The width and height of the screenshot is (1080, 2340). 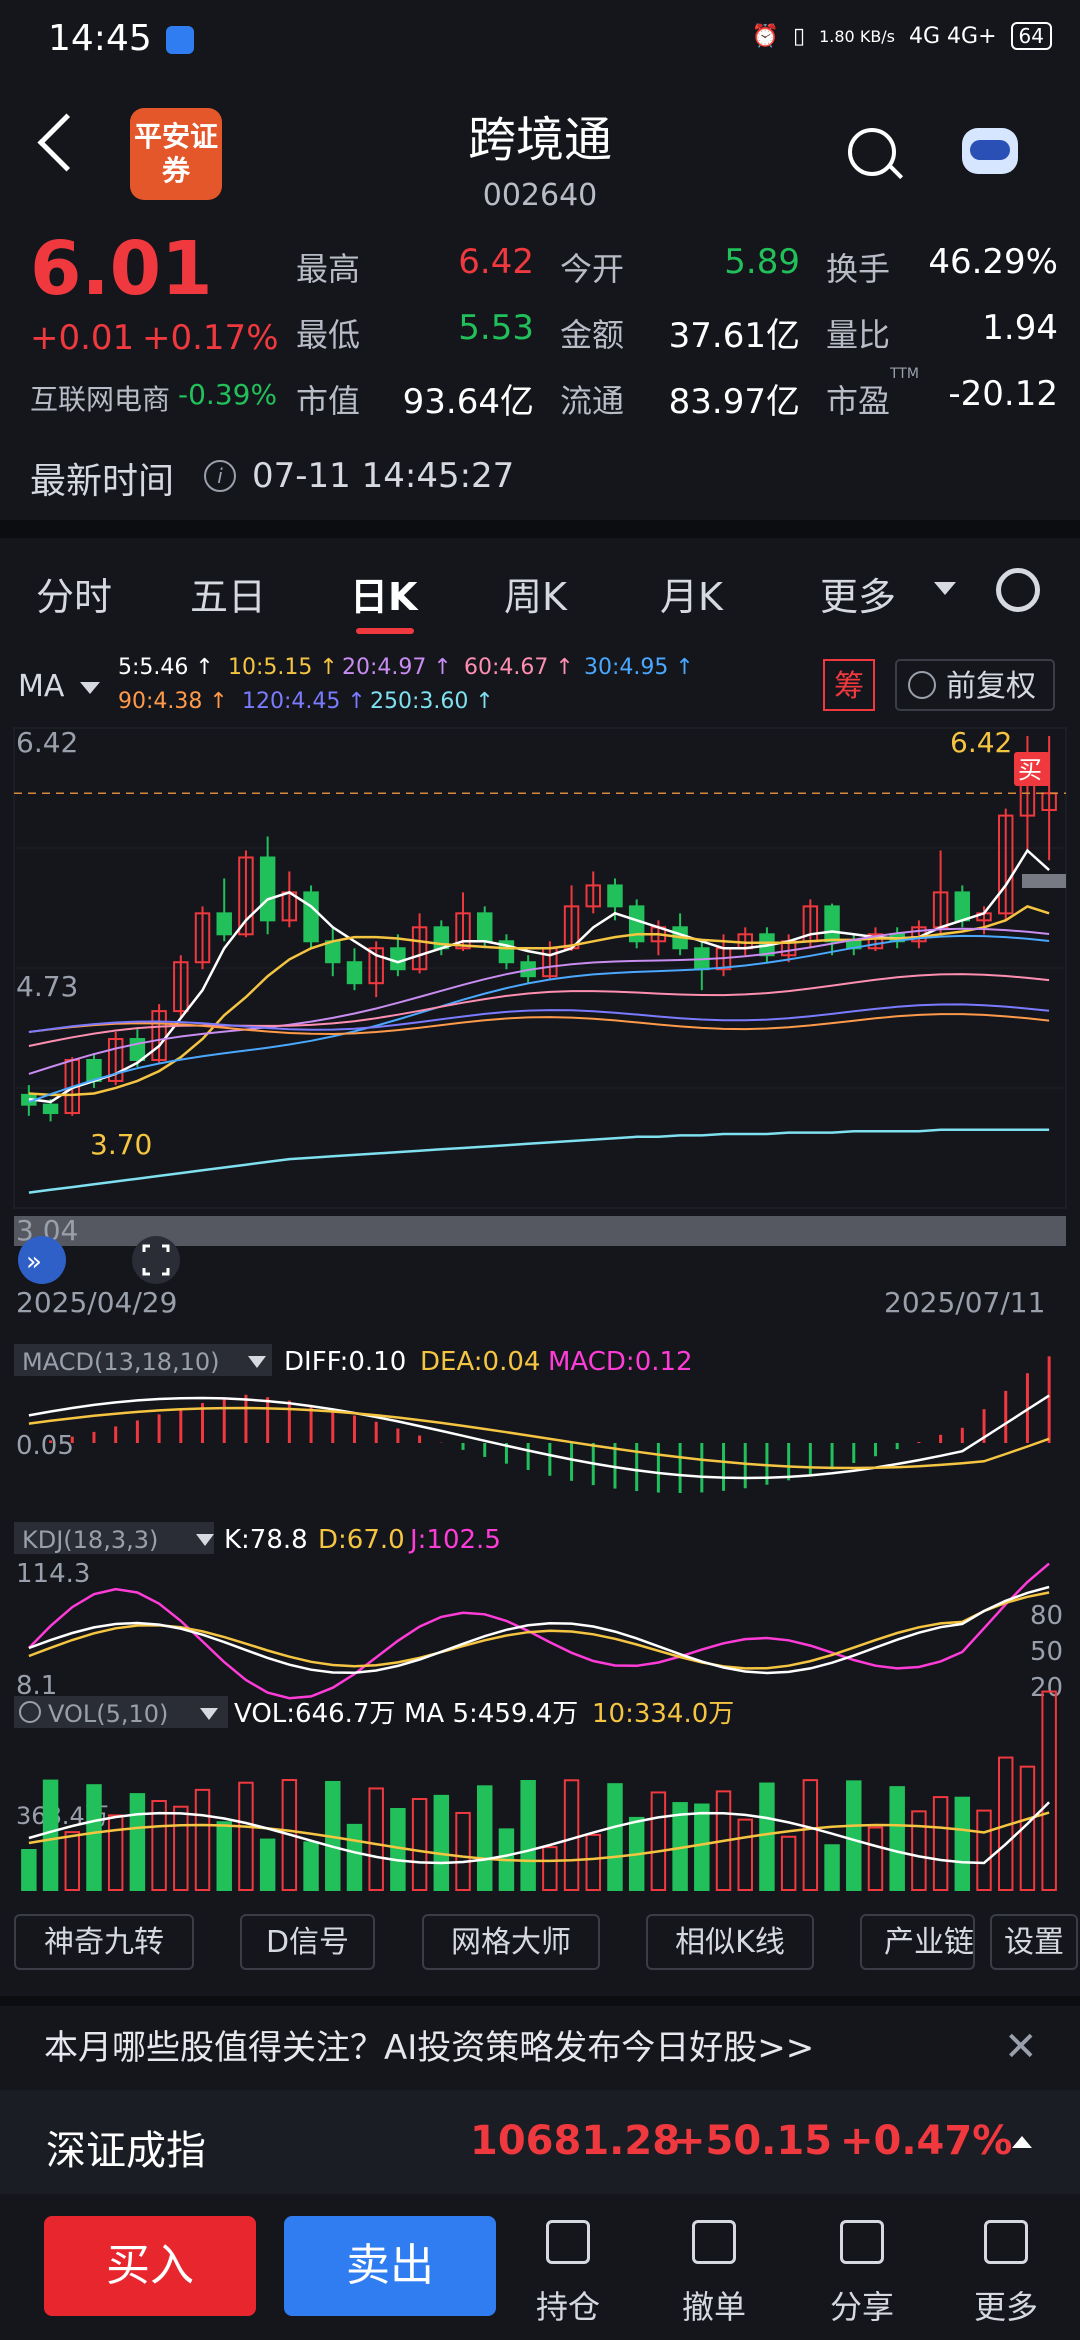 I want to click on kdj-top: 114.3, so click(x=53, y=1574).